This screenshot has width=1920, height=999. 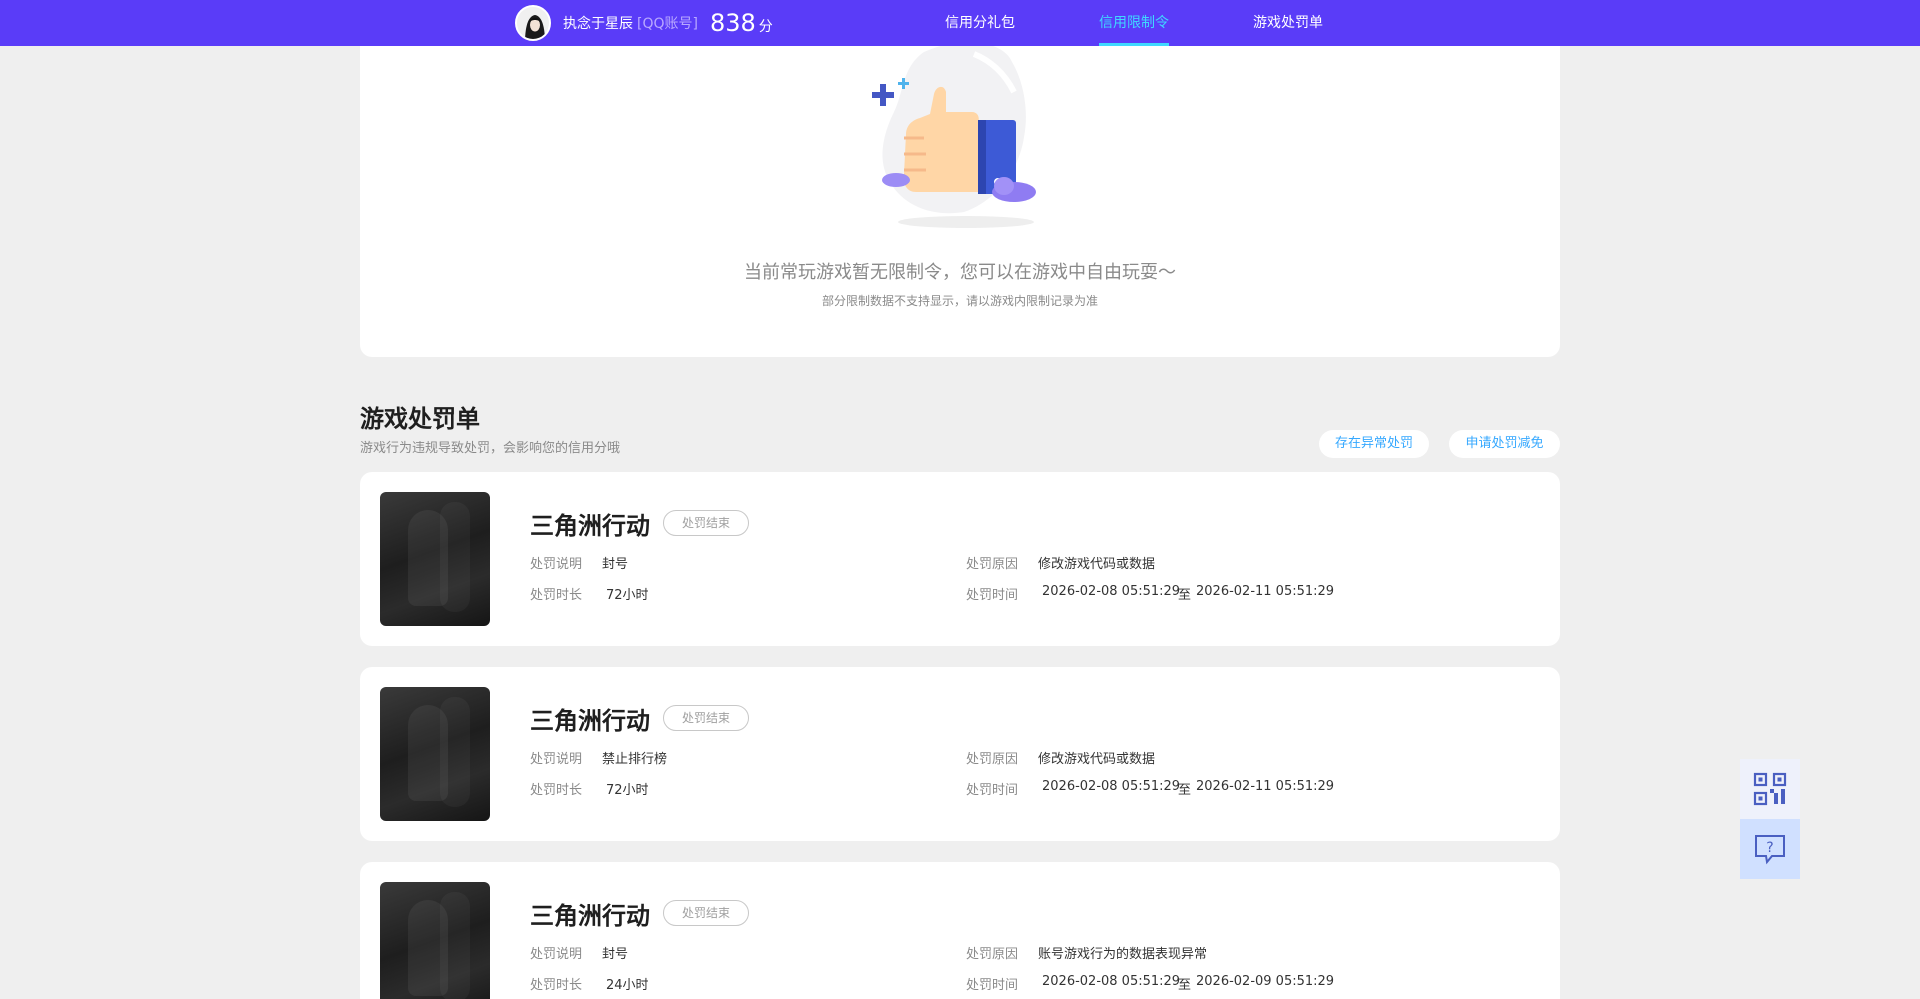 What do you see at coordinates (490, 448) in the screenshot?
I see `penalty-section-description: 游戏行为违规导致处罚，会影响您的信用分哦` at bounding box center [490, 448].